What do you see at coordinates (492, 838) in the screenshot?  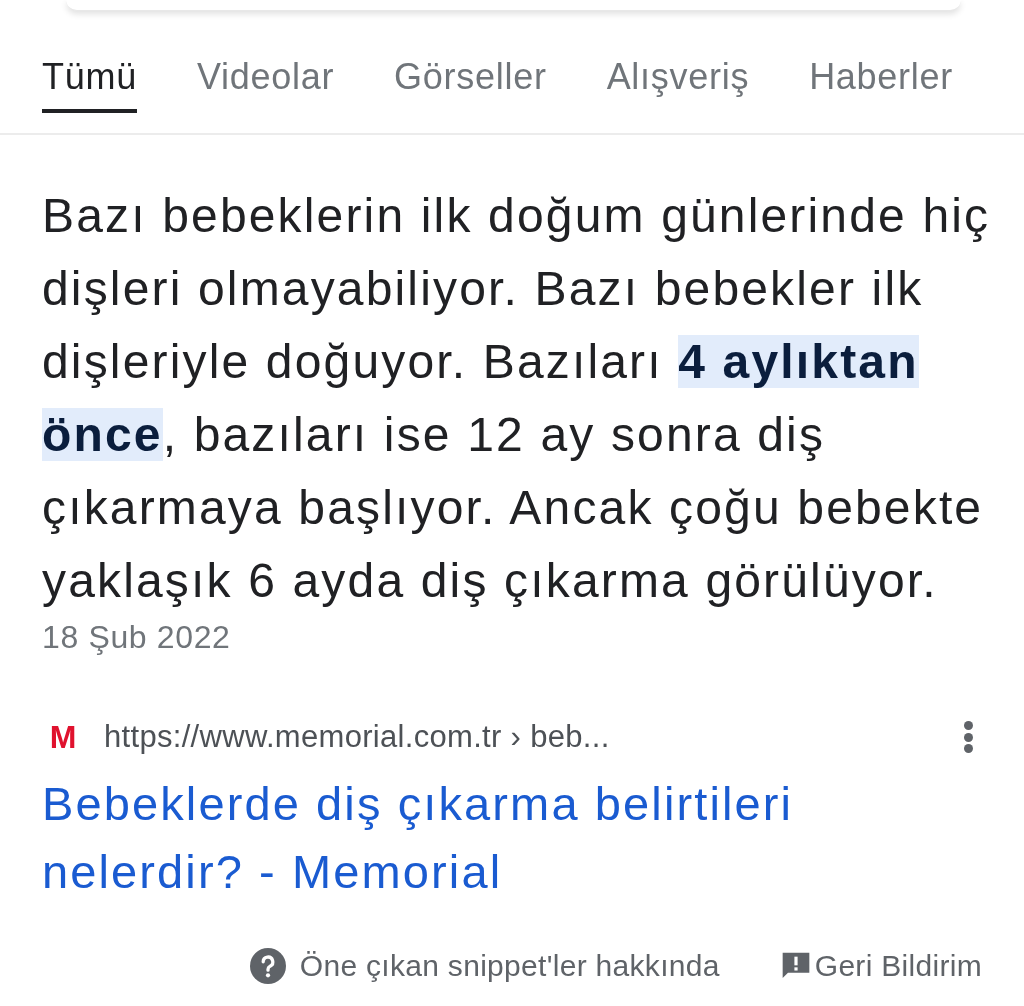 I see `result-title-link: Bebeklerde diş çıkarma belirtileri nelerdir? - Memorial` at bounding box center [492, 838].